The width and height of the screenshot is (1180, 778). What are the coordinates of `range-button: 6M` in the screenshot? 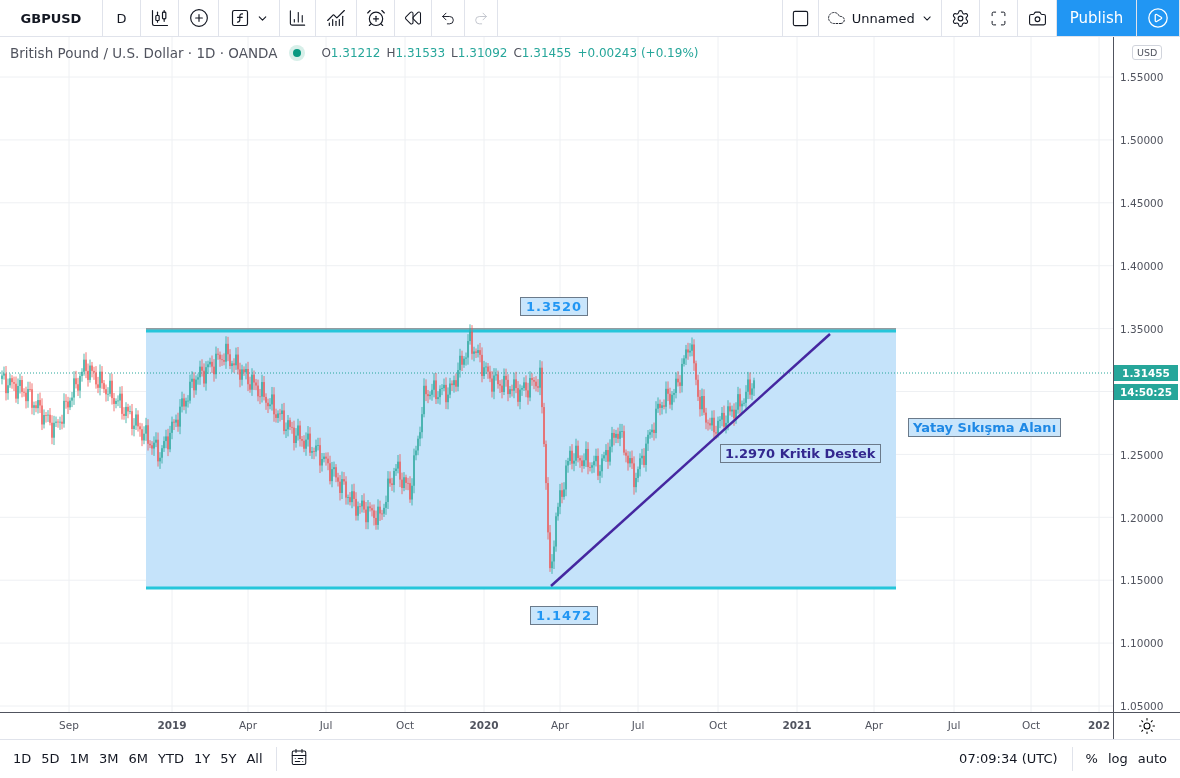 It's located at (138, 759).